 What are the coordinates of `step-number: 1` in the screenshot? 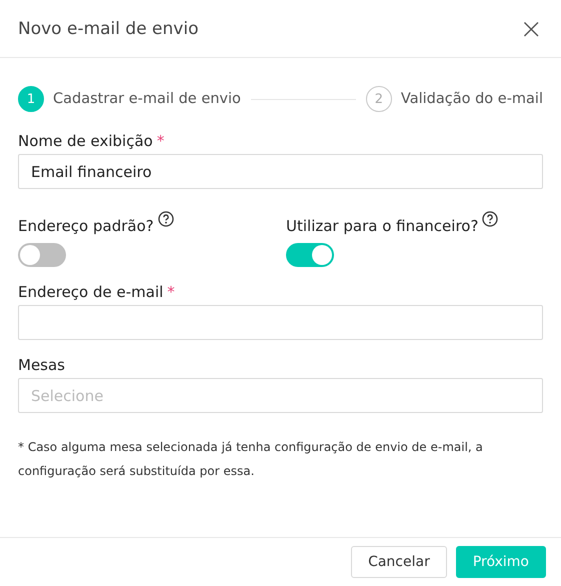 It's located at (31, 99).